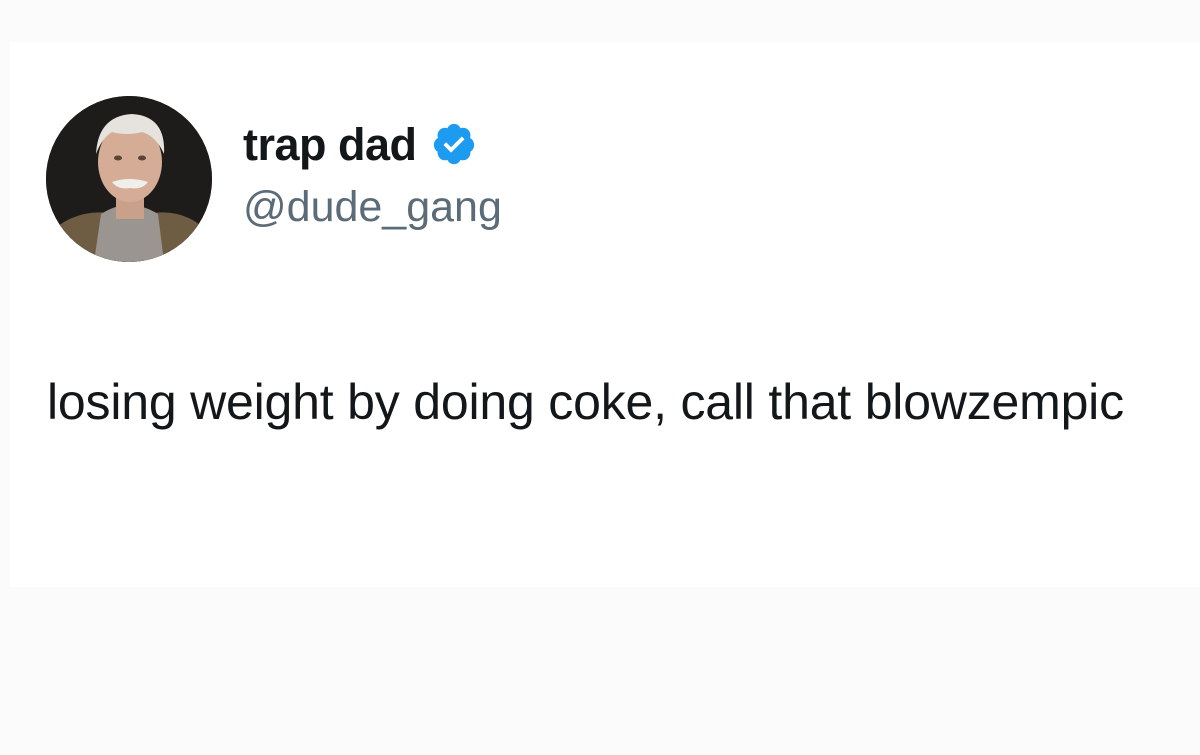 This screenshot has width=1200, height=755. I want to click on avatar, so click(129, 179).